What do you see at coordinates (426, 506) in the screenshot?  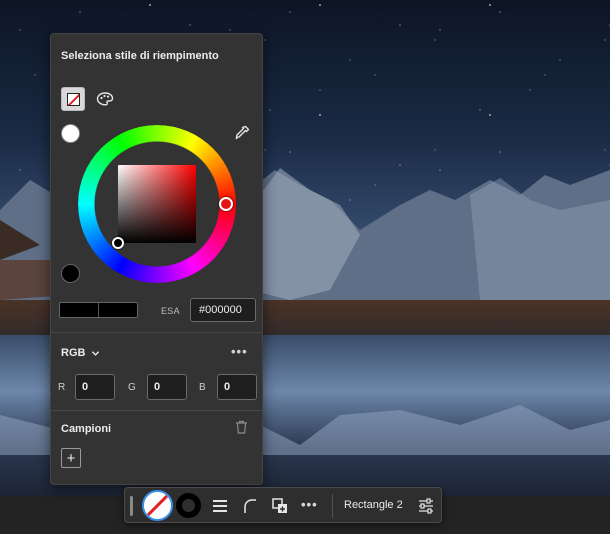 I see `sliders-icon` at bounding box center [426, 506].